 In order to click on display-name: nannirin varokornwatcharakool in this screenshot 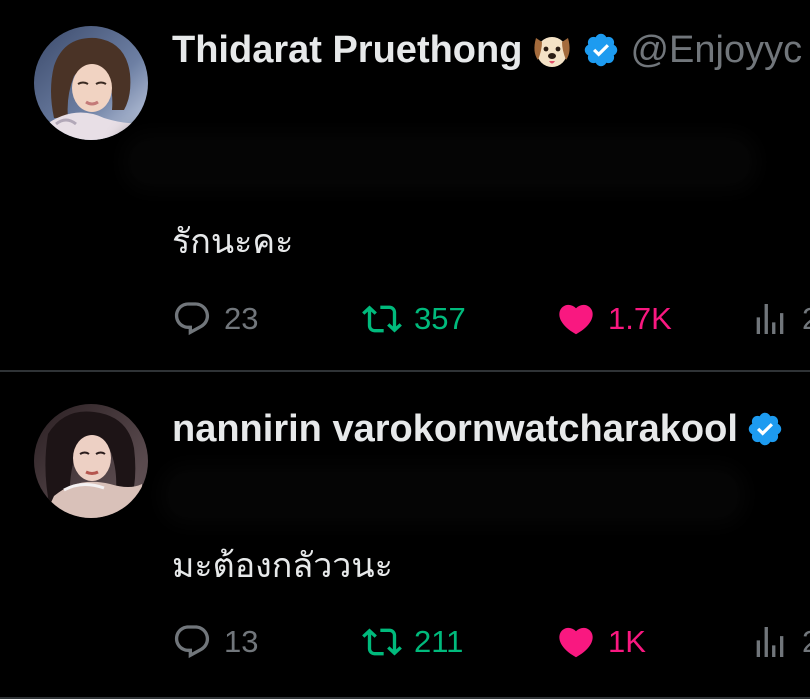, I will do `click(455, 429)`.